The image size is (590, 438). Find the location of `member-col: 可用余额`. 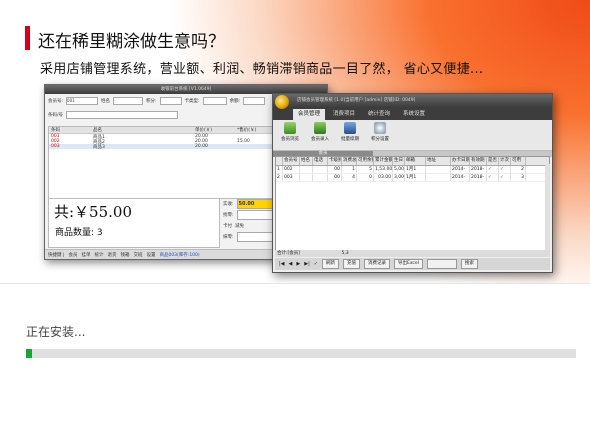

member-col: 可用余额 is located at coordinates (365, 161).